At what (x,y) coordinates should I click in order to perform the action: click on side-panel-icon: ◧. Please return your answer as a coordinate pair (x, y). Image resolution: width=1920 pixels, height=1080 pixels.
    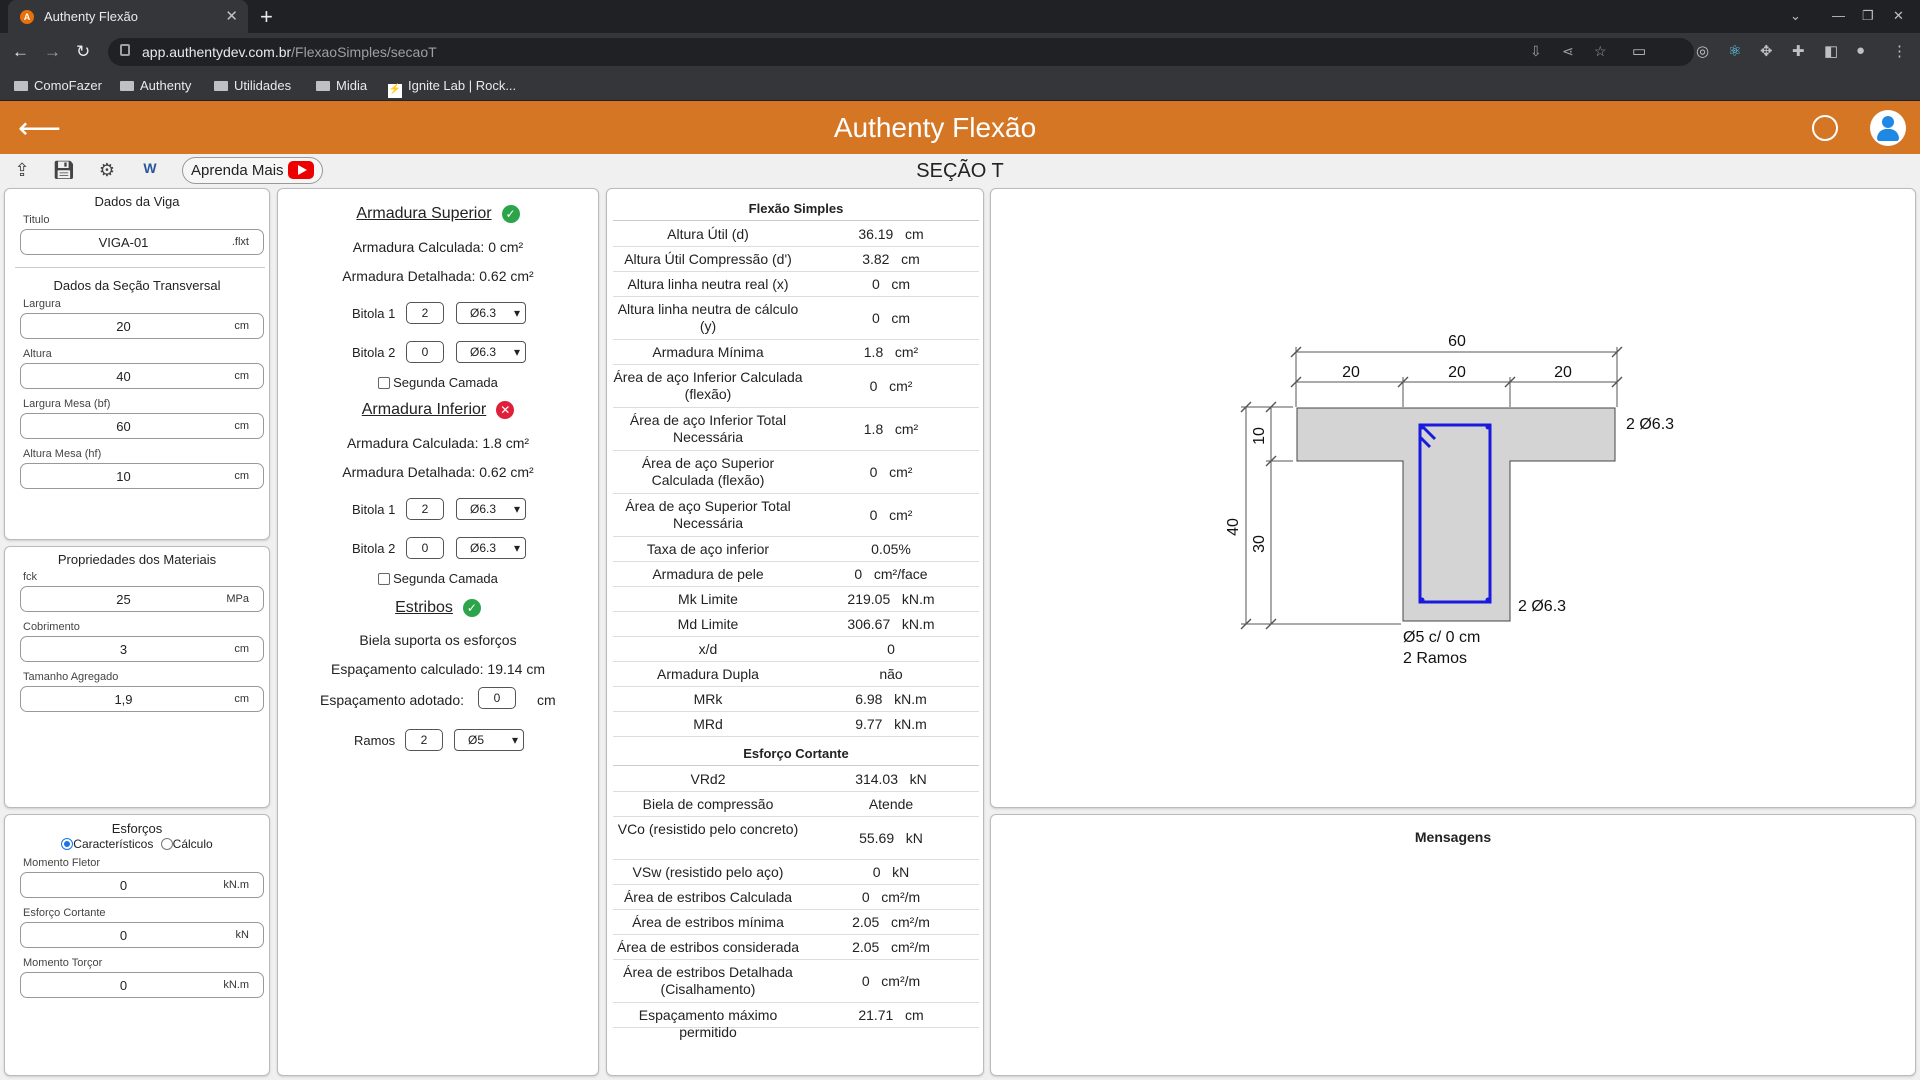
    Looking at the image, I should click on (1831, 51).